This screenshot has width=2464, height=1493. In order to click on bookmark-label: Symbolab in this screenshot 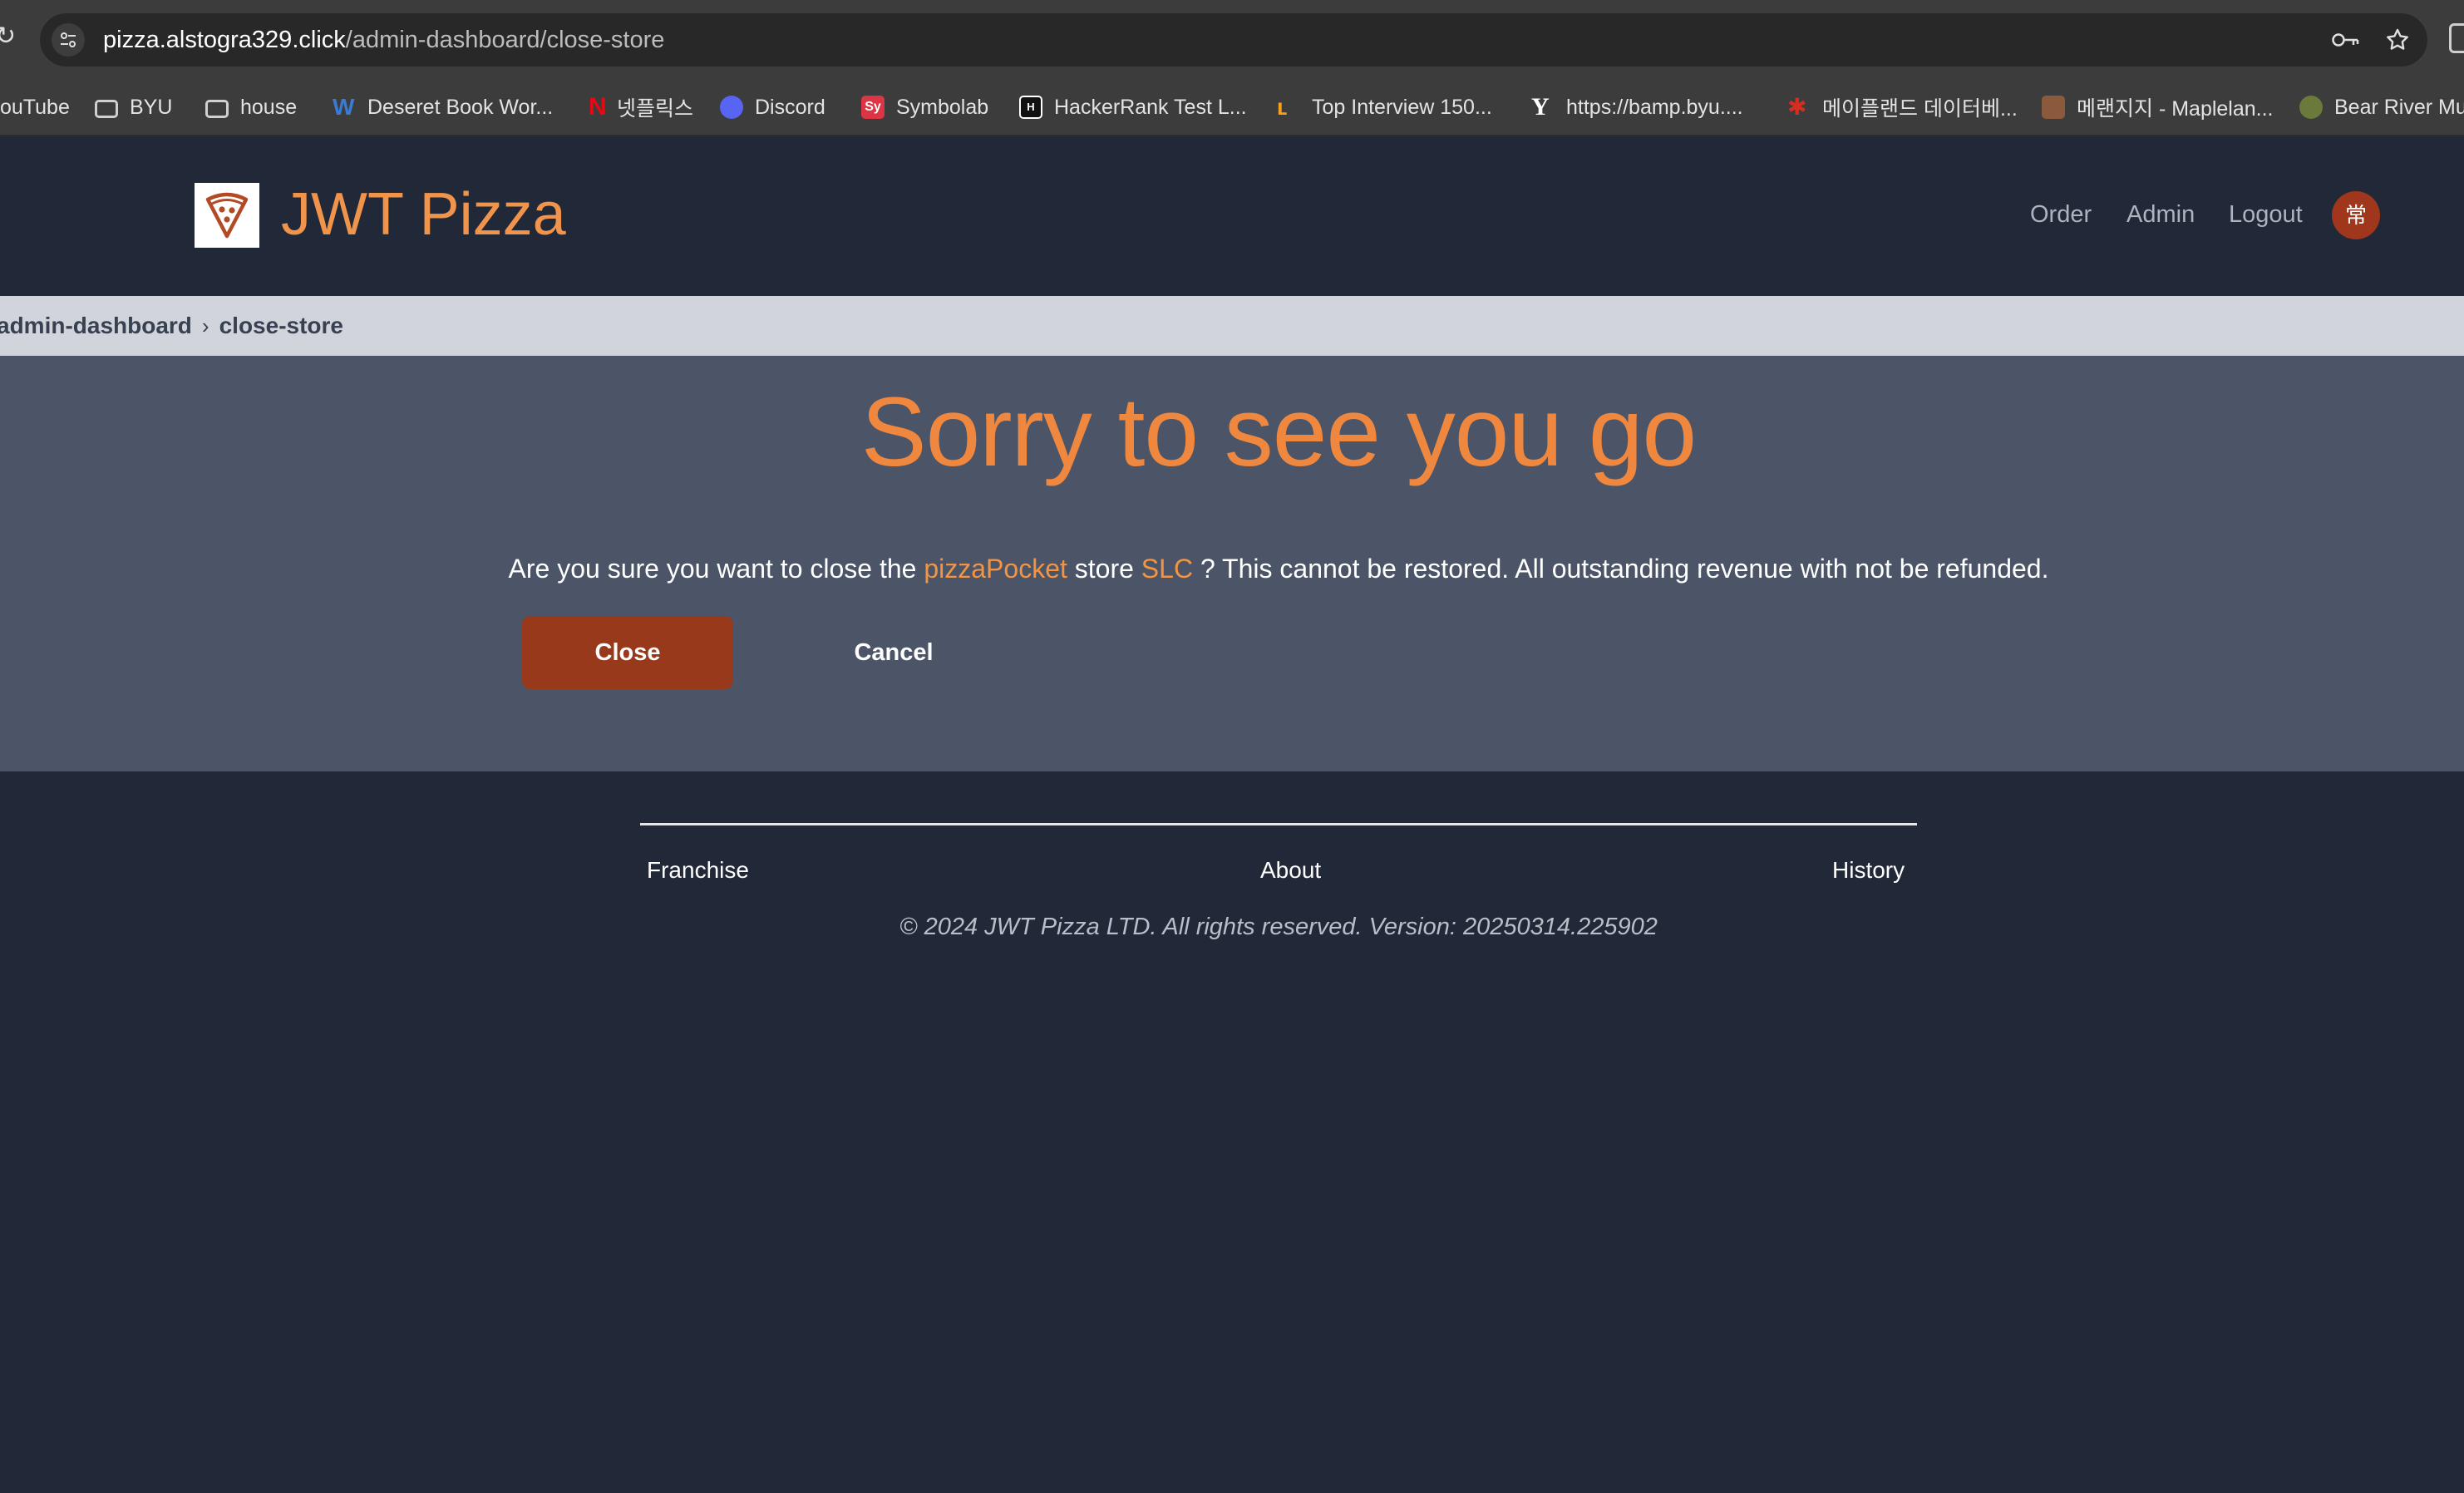, I will do `click(942, 107)`.